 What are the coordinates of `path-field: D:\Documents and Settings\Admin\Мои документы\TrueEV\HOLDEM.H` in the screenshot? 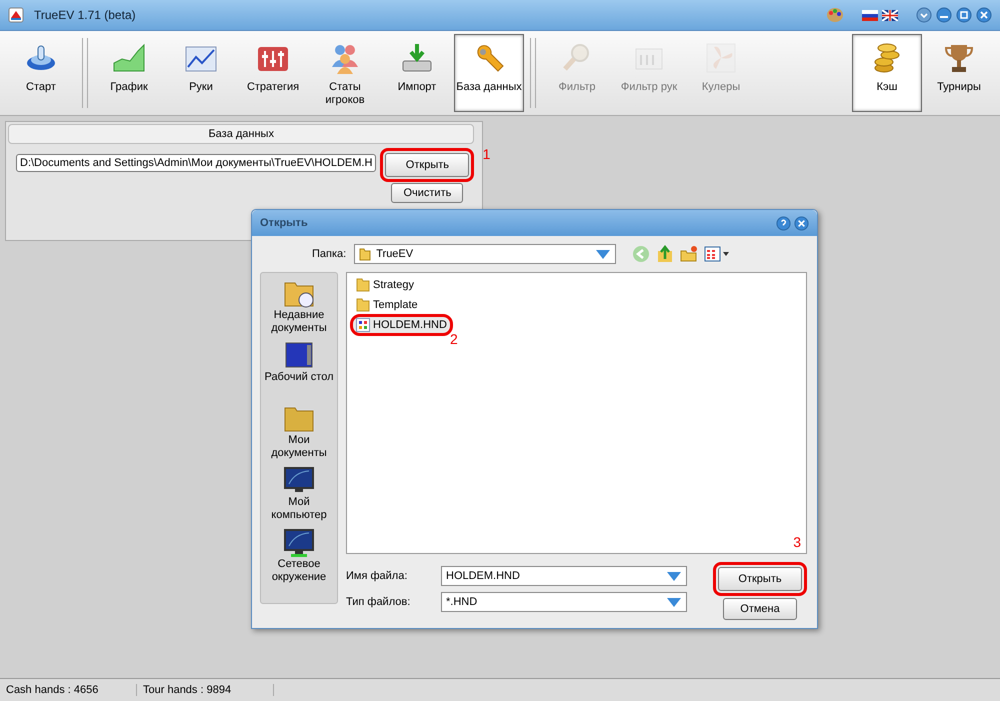 It's located at (196, 163).